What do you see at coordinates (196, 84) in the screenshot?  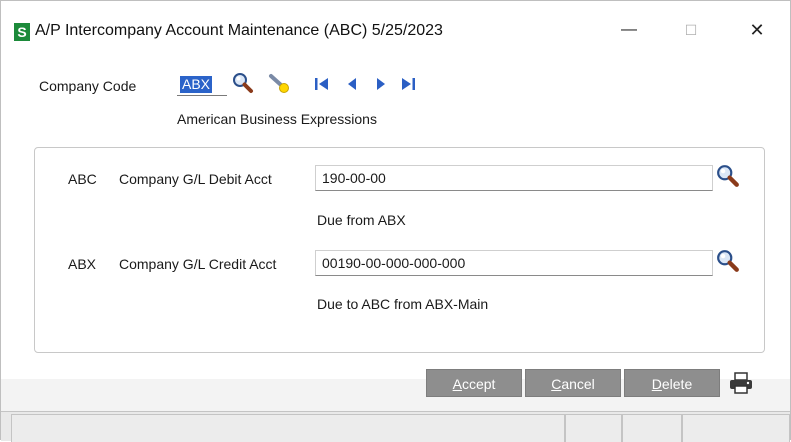 I see `company-code-value: ABX` at bounding box center [196, 84].